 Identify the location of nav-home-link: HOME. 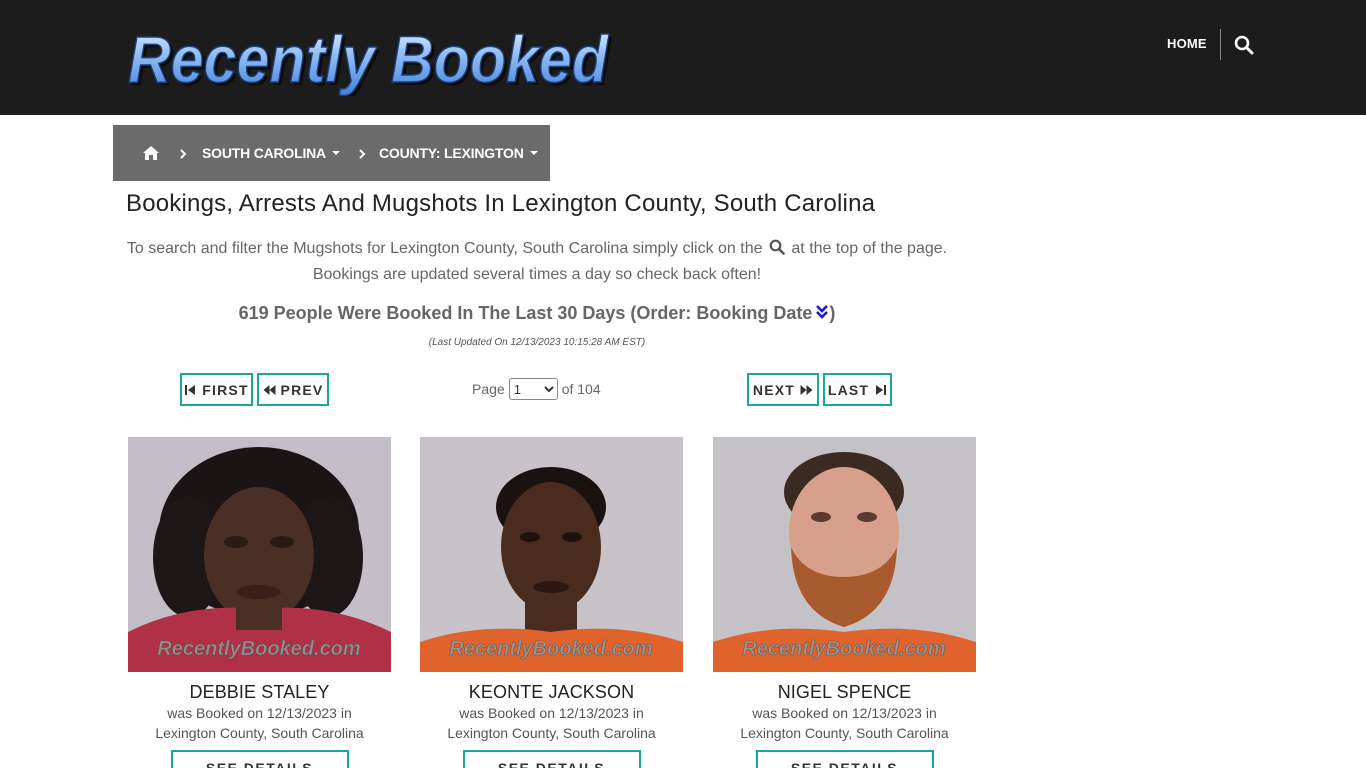
(1187, 43).